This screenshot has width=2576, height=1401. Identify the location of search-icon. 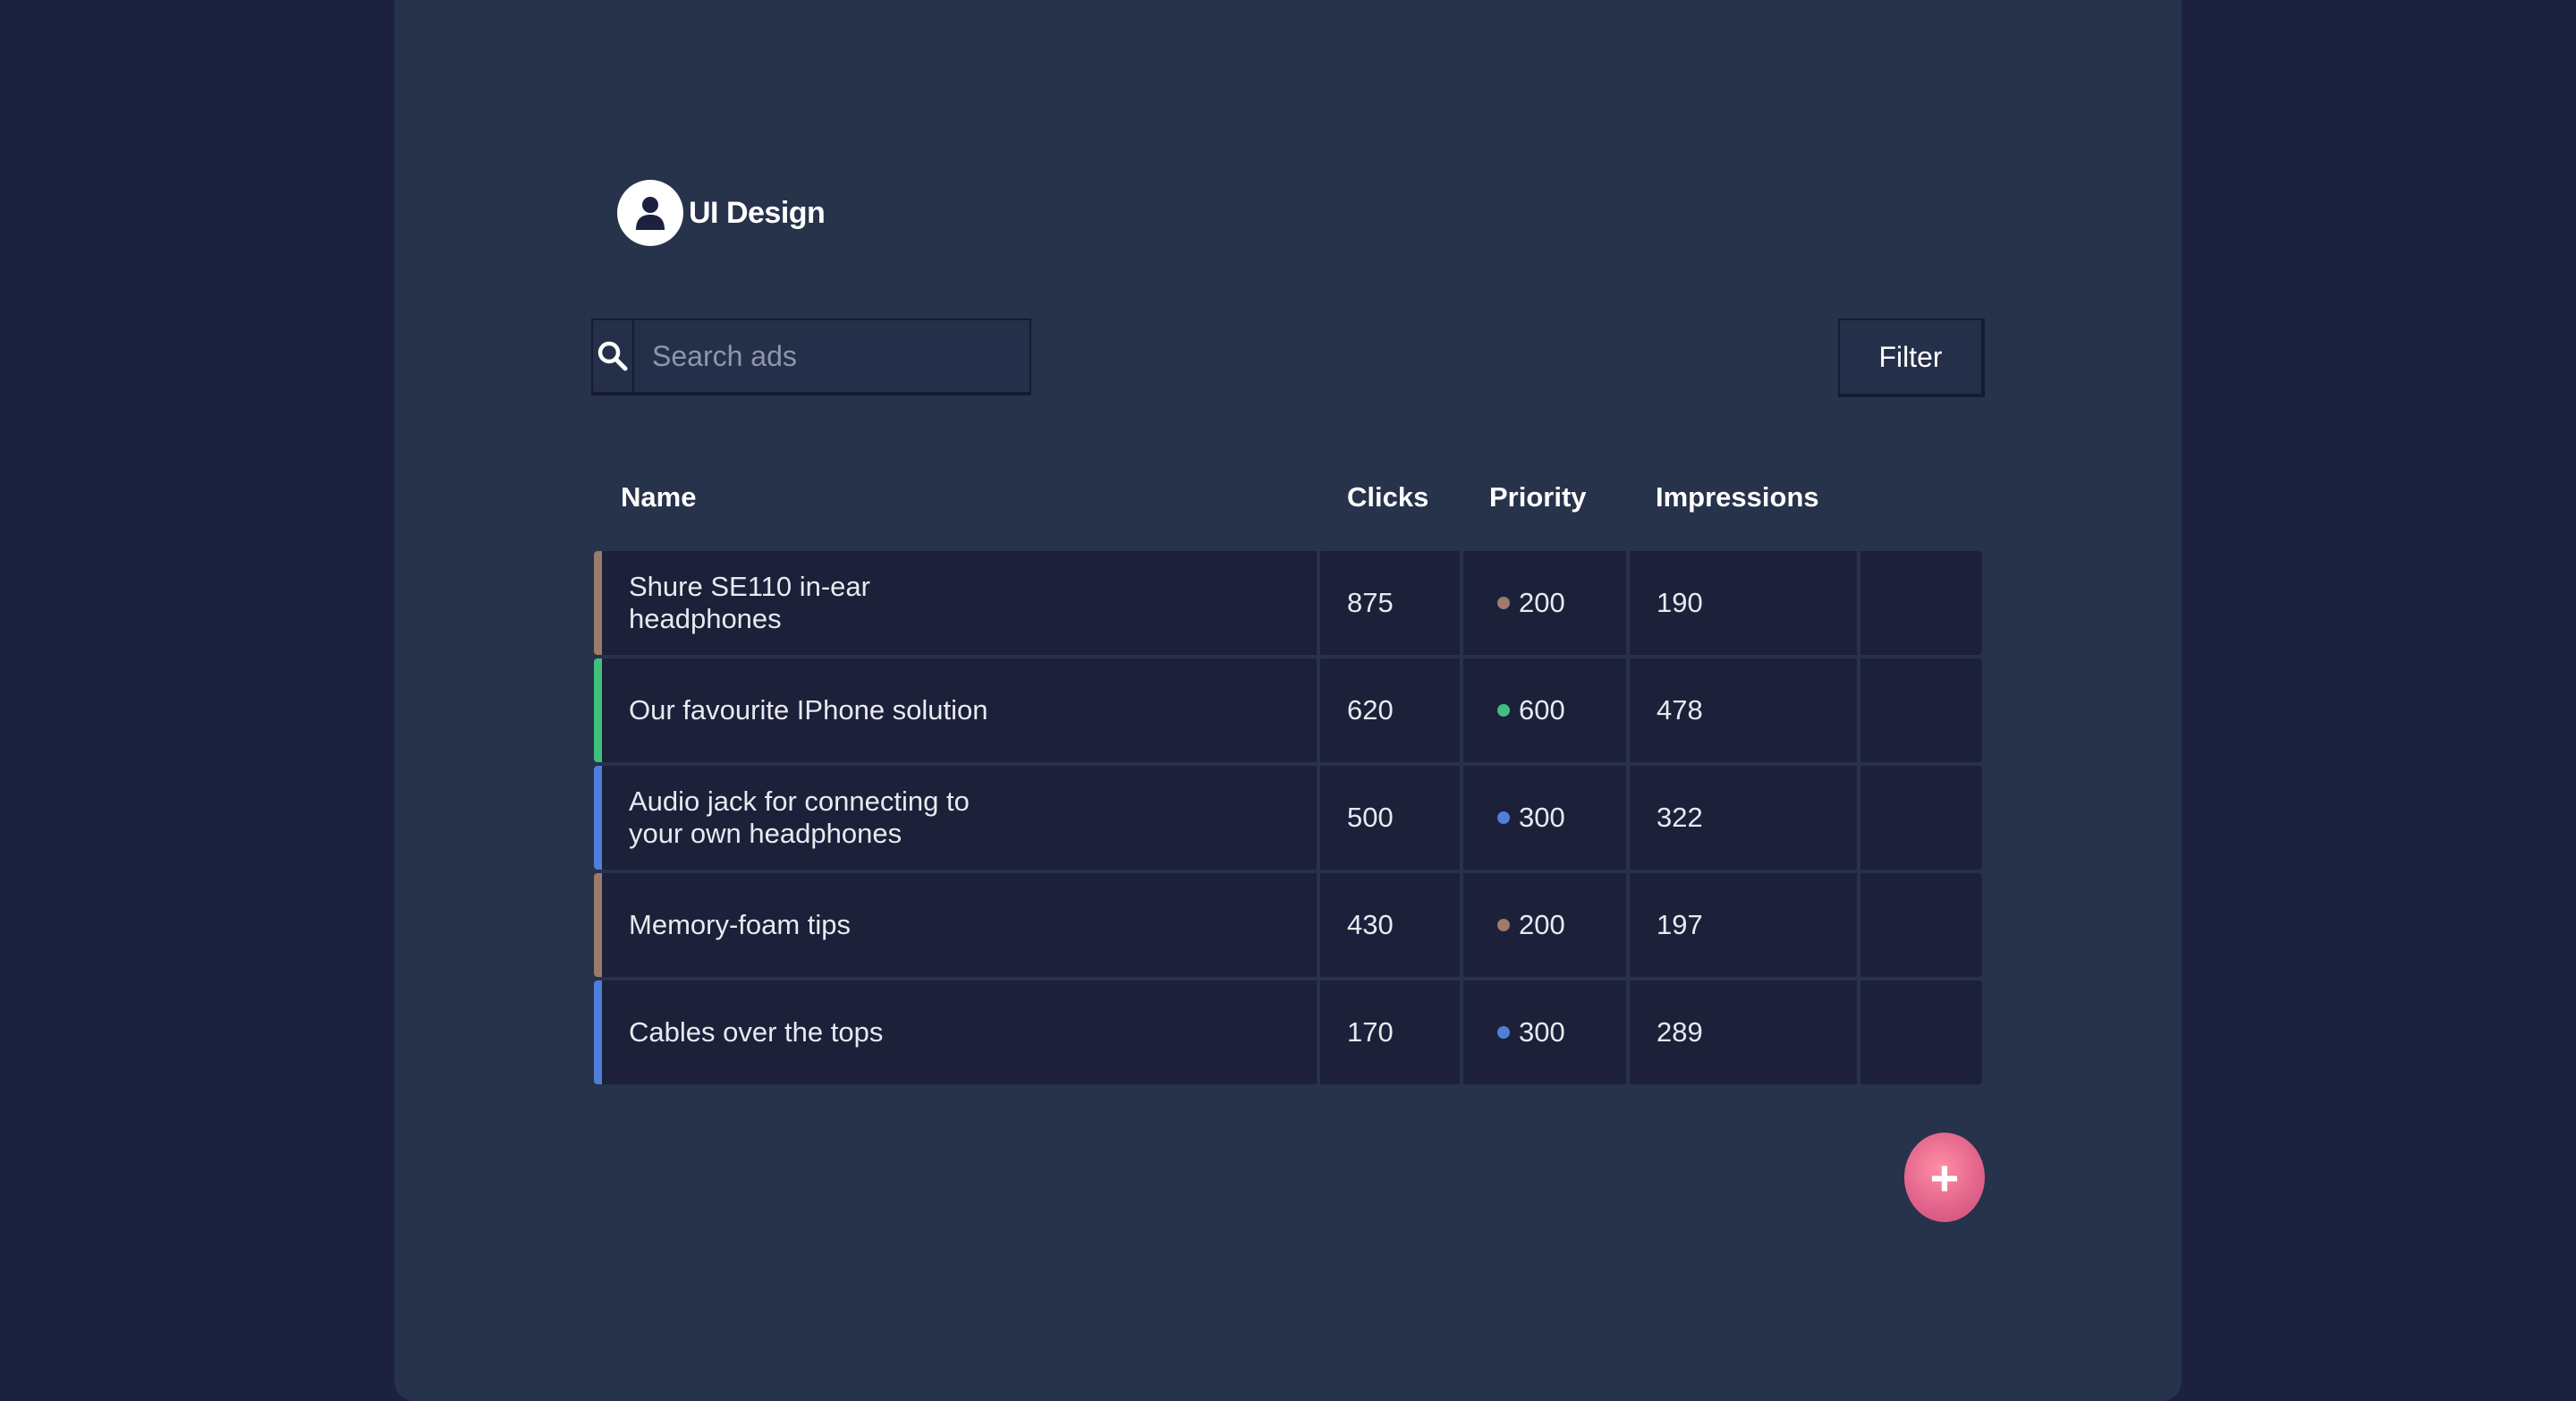
(613, 356).